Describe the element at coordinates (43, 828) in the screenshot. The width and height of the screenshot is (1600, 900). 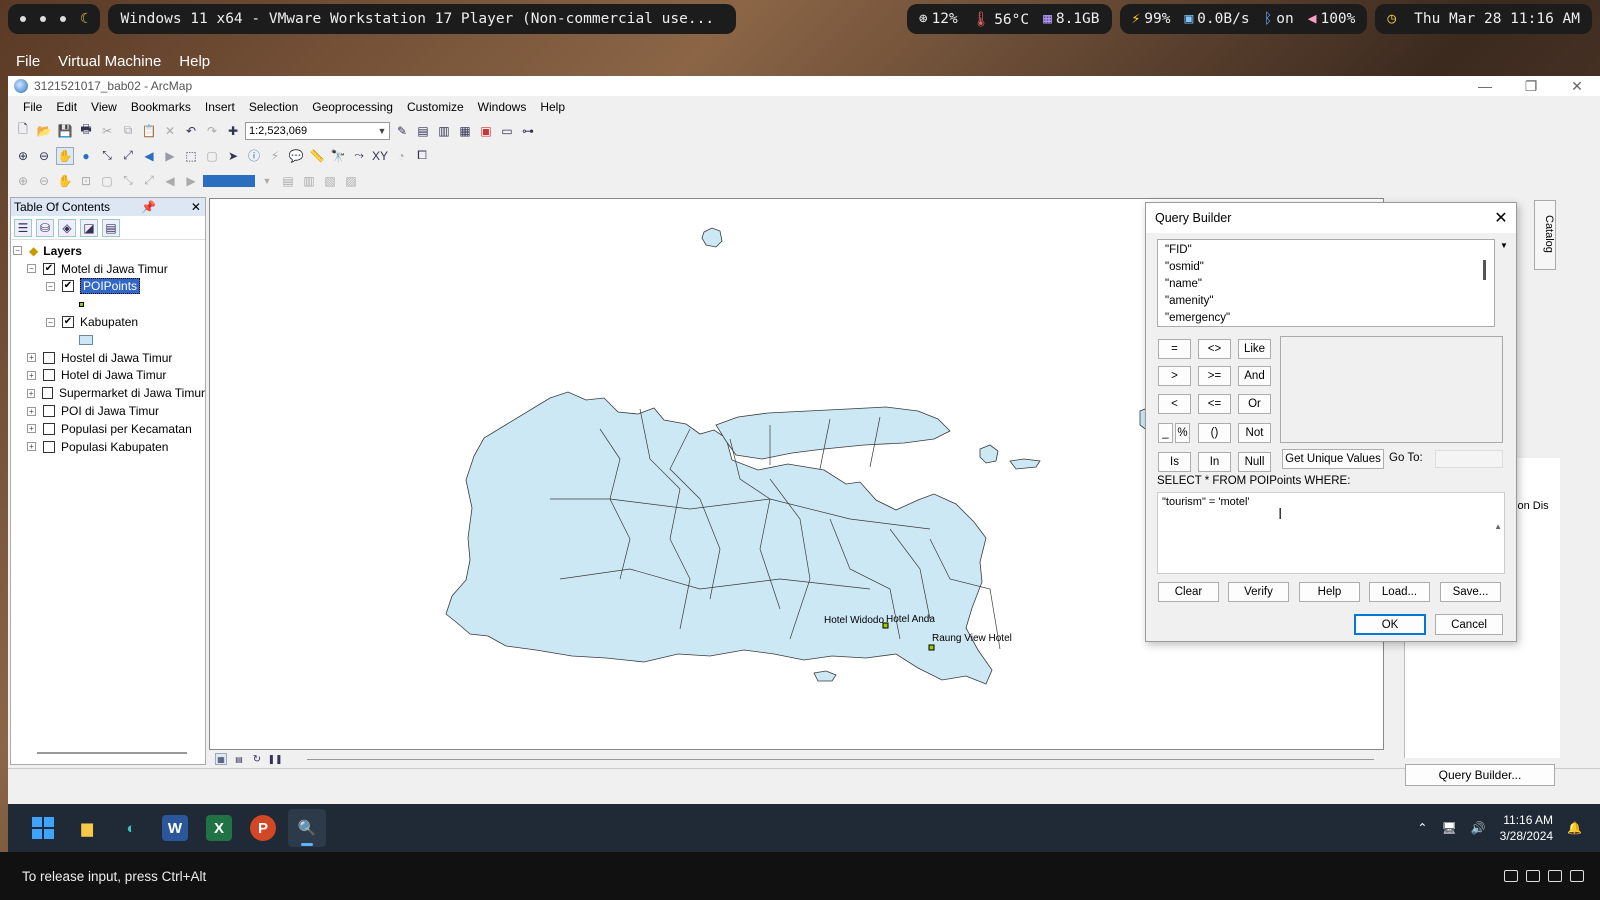
I see `start-button` at that location.